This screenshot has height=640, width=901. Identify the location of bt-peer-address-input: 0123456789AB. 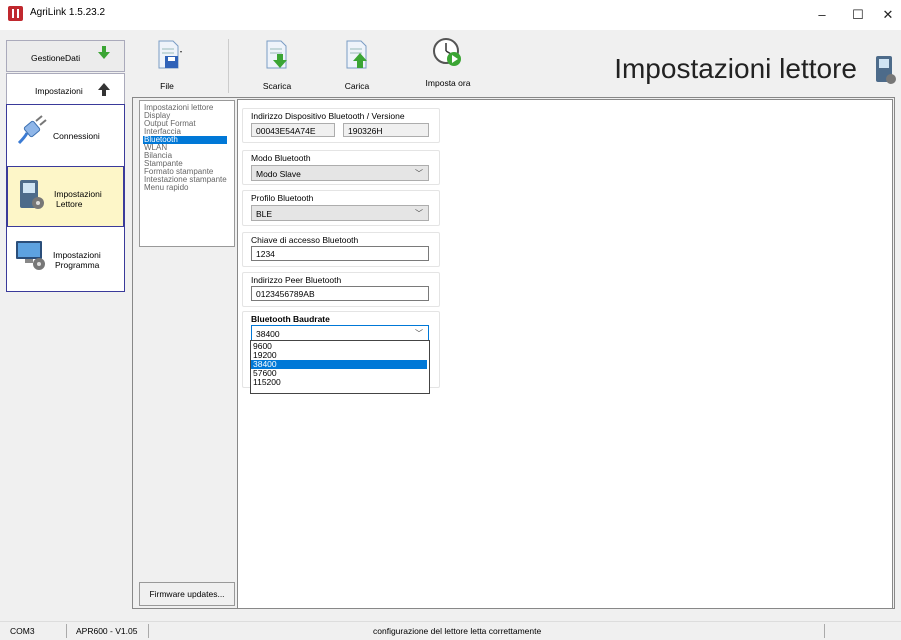
(340, 293).